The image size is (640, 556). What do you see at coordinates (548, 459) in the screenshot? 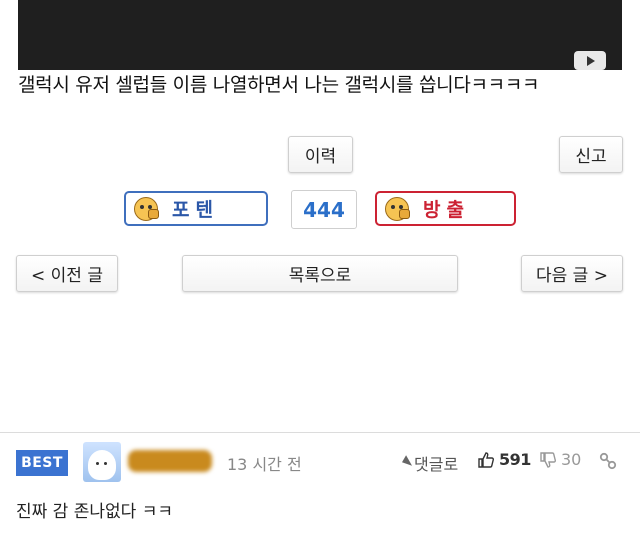
I see `thumbs-down-icon` at bounding box center [548, 459].